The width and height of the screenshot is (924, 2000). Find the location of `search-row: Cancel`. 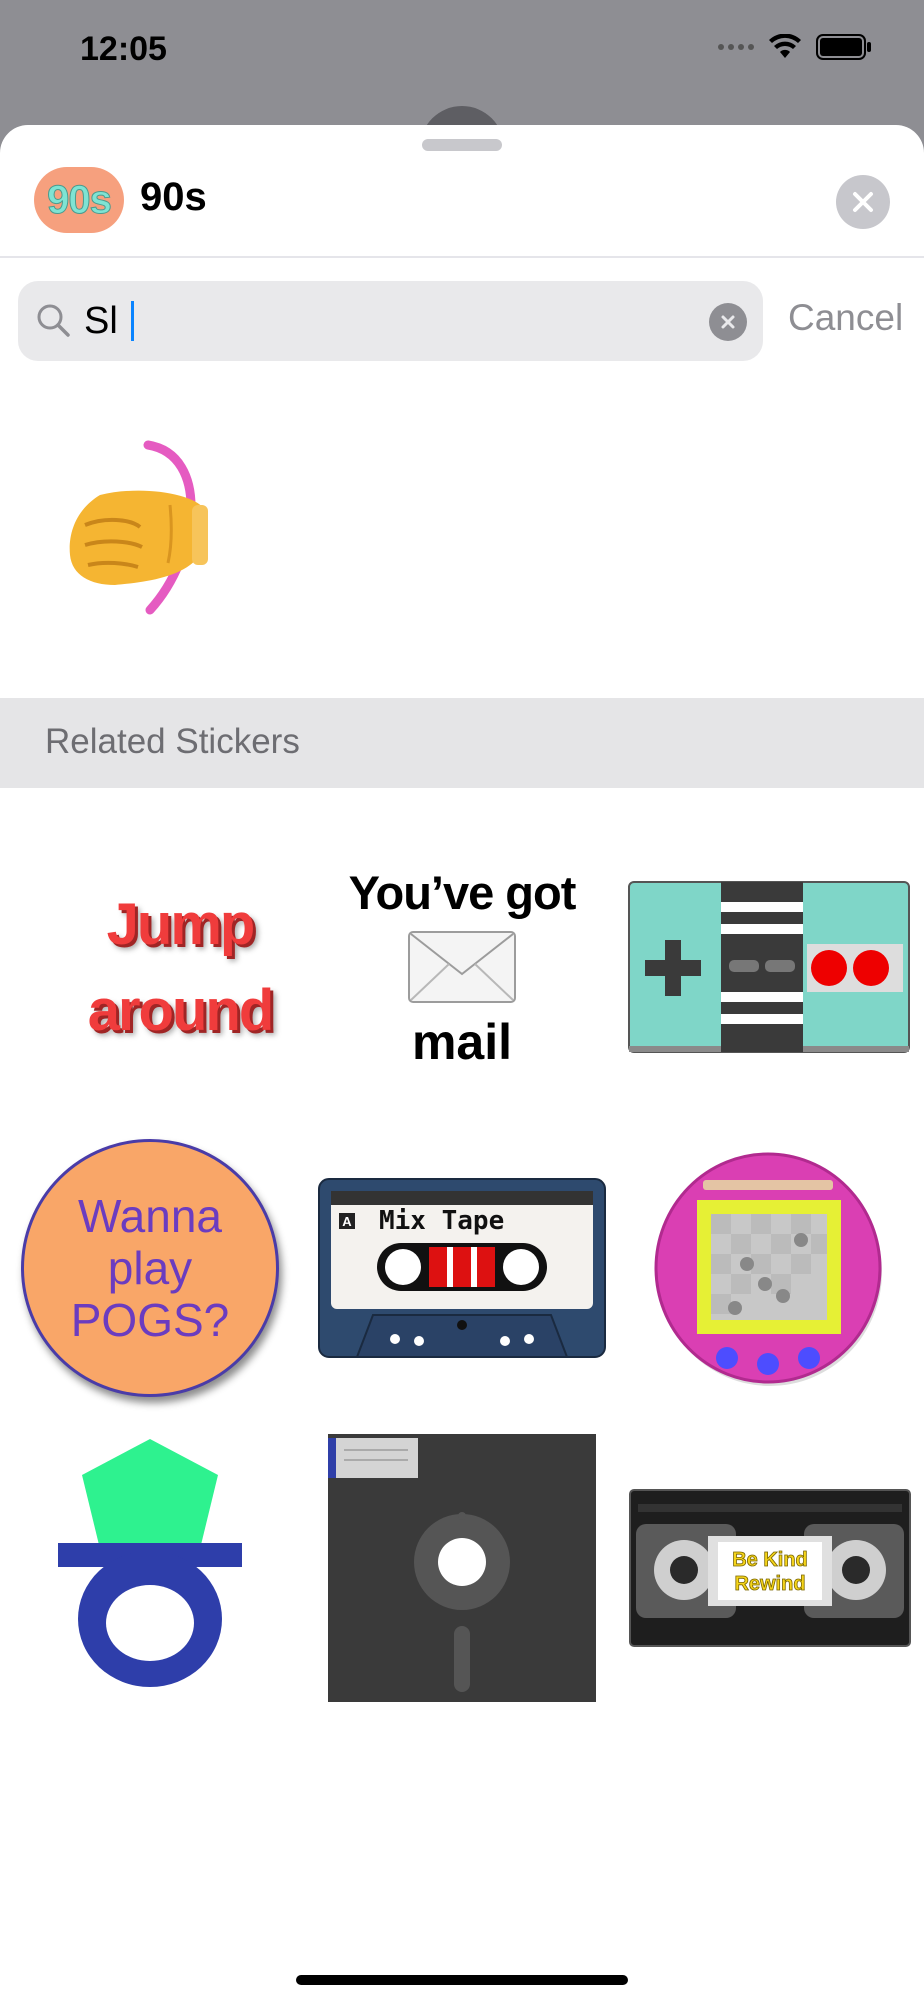

search-row: Cancel is located at coordinates (462, 322).